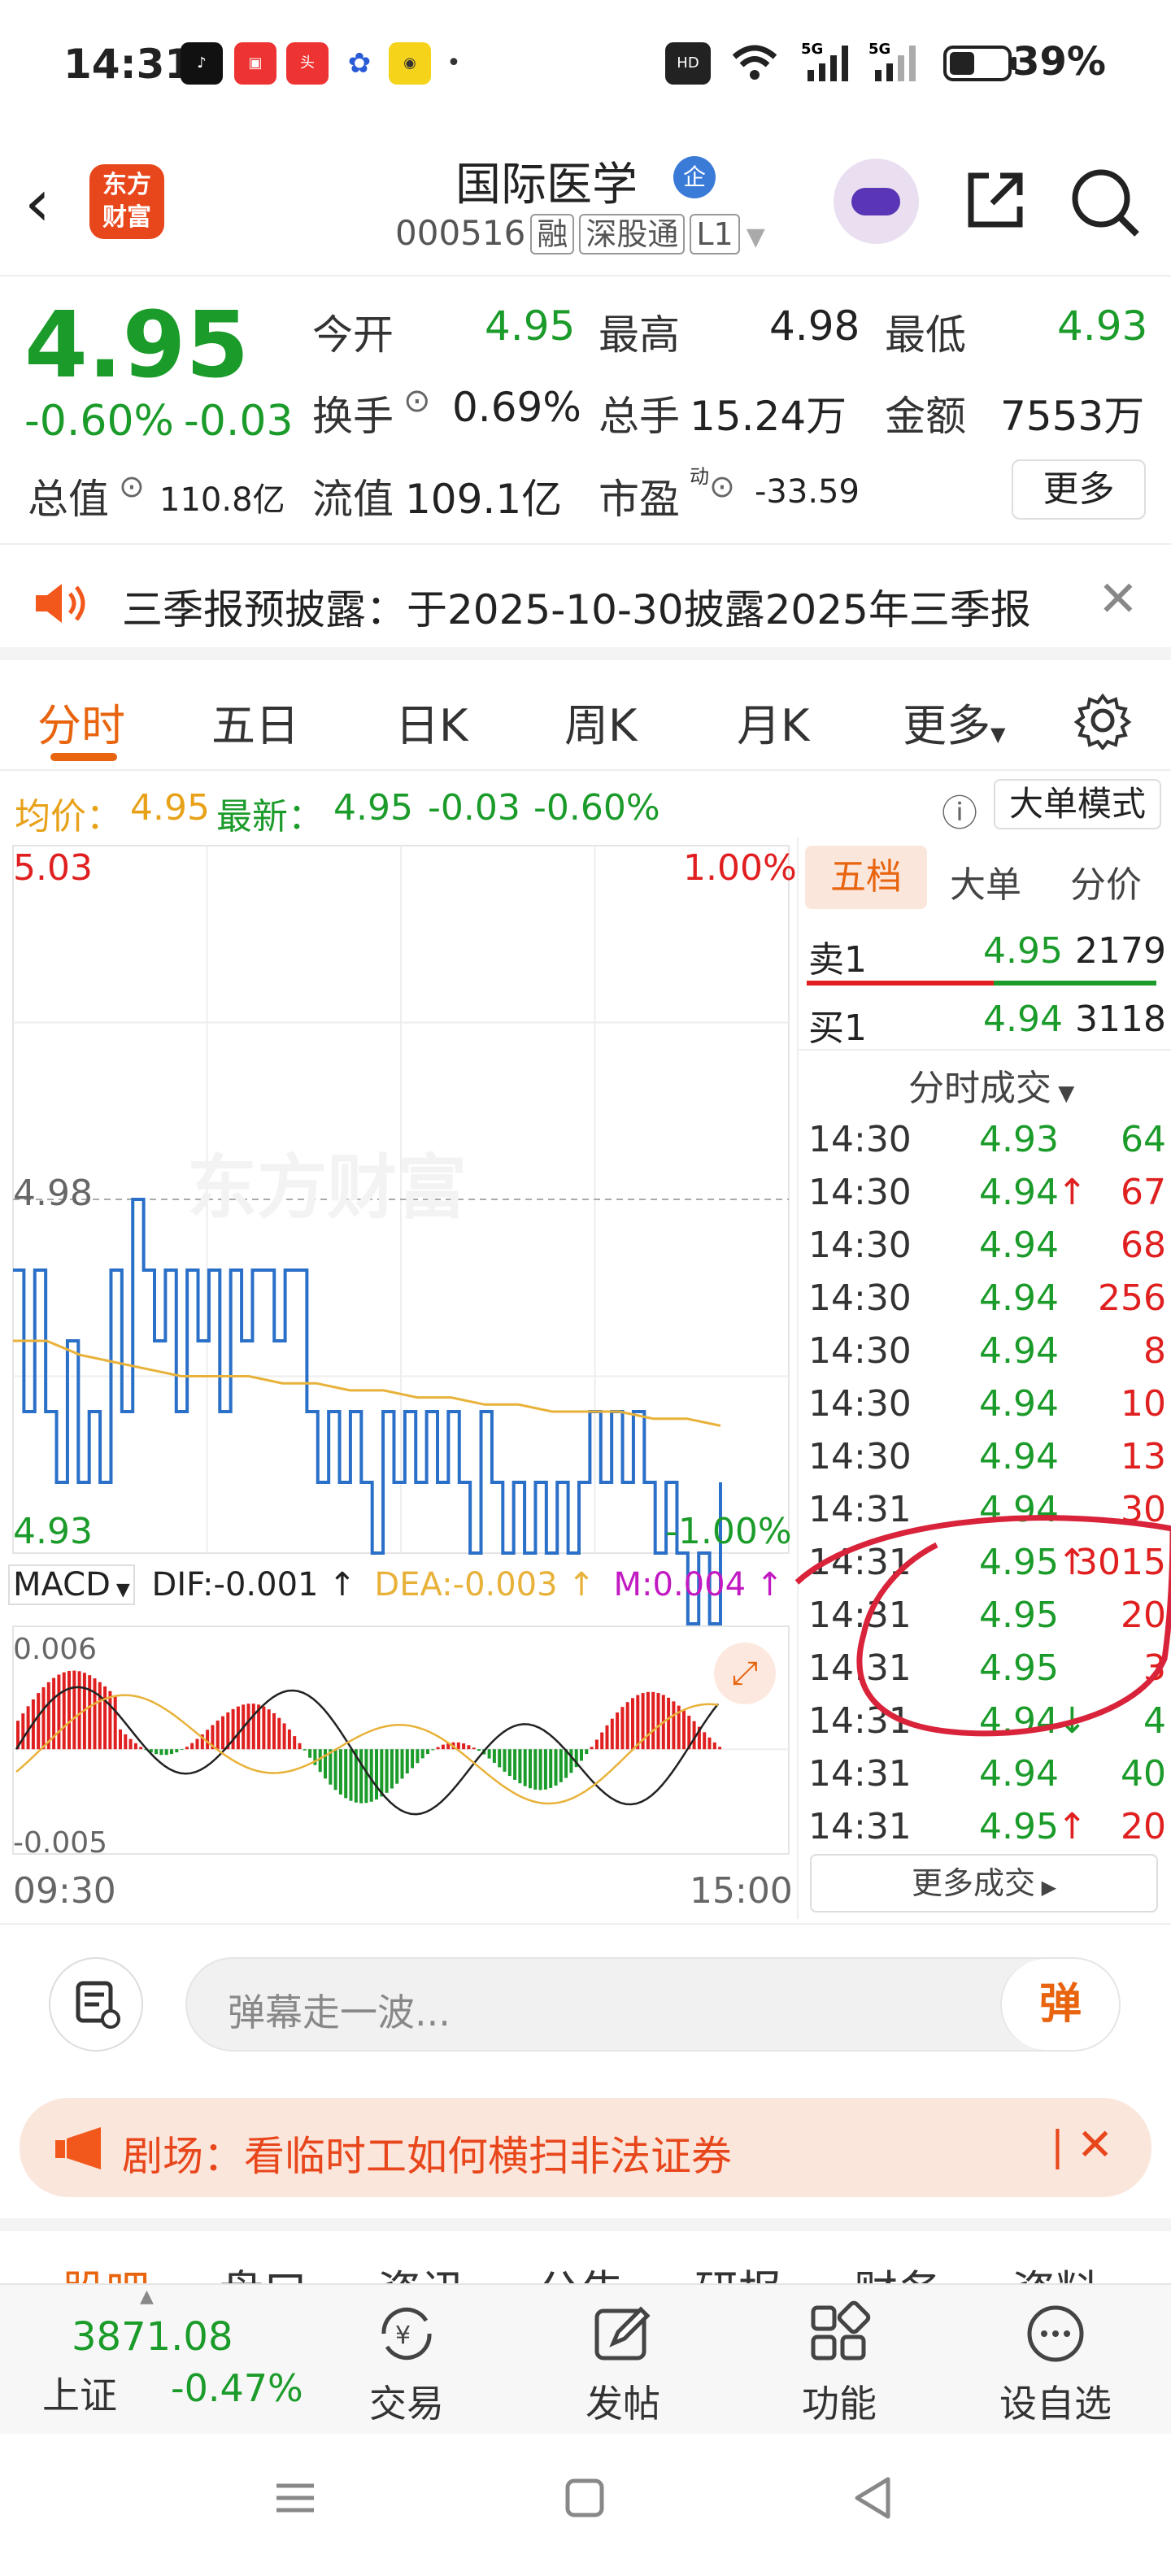  Describe the element at coordinates (954, 722) in the screenshot. I see `tab-more: 更多▼` at that location.